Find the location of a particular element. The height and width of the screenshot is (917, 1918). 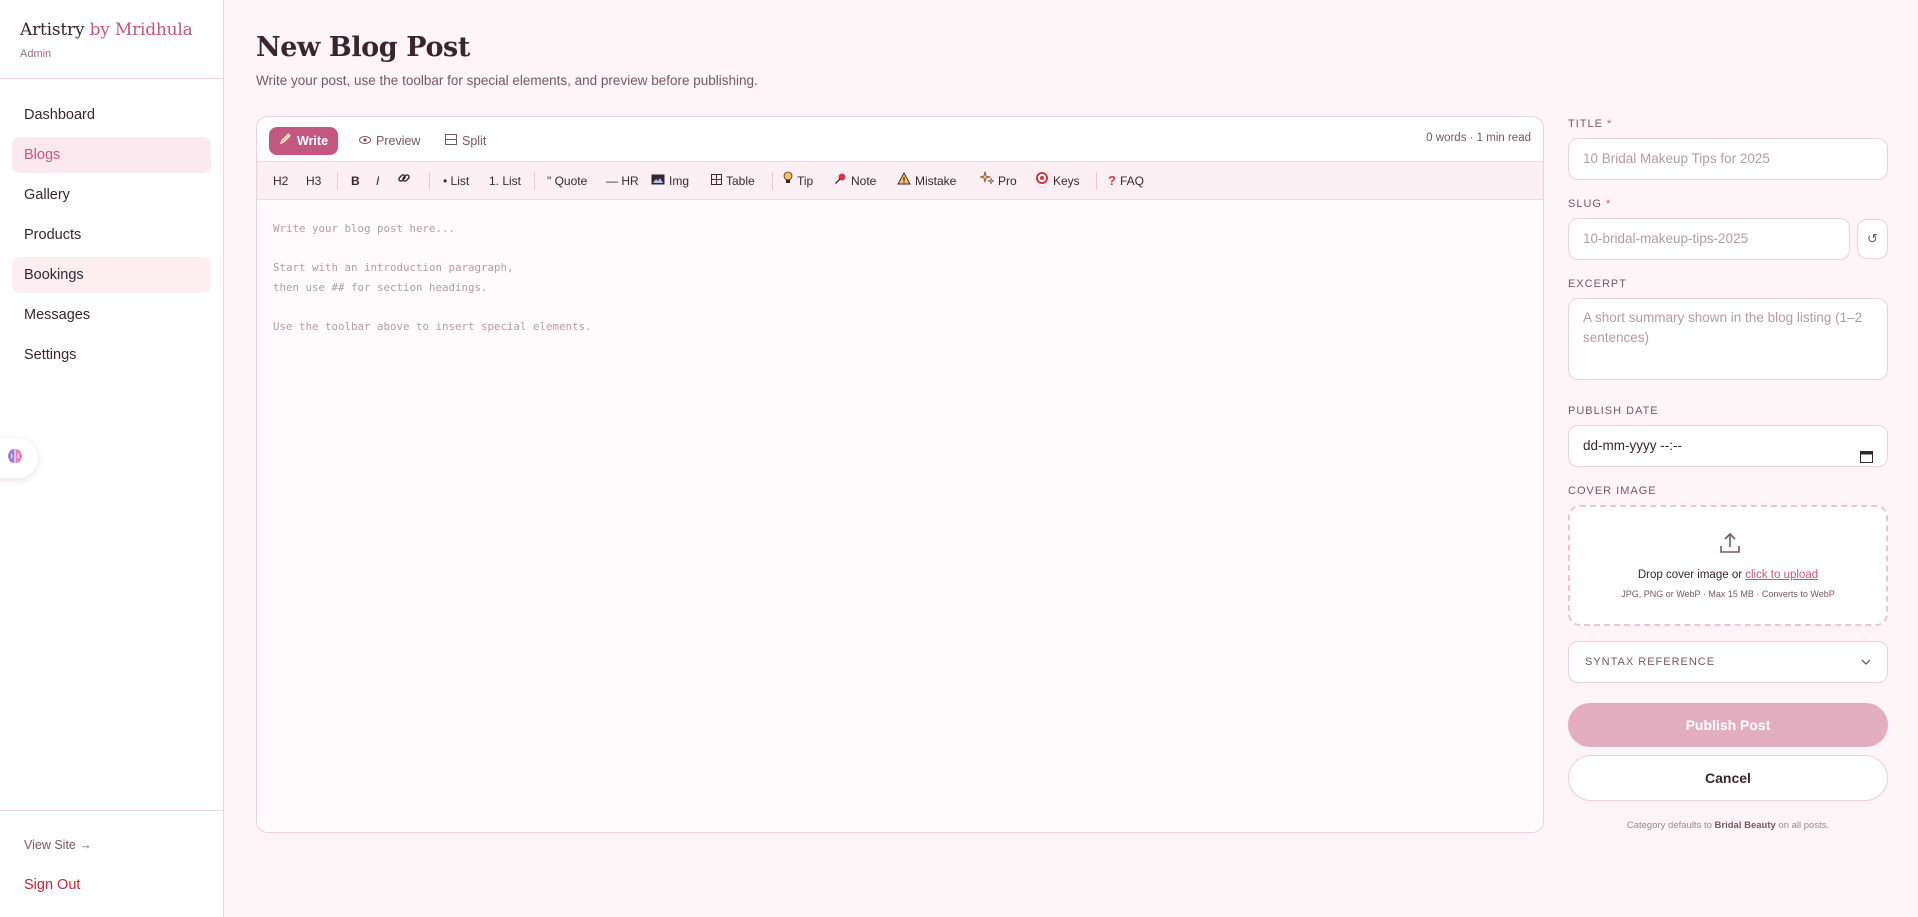

quote-button: " Quote is located at coordinates (567, 181).